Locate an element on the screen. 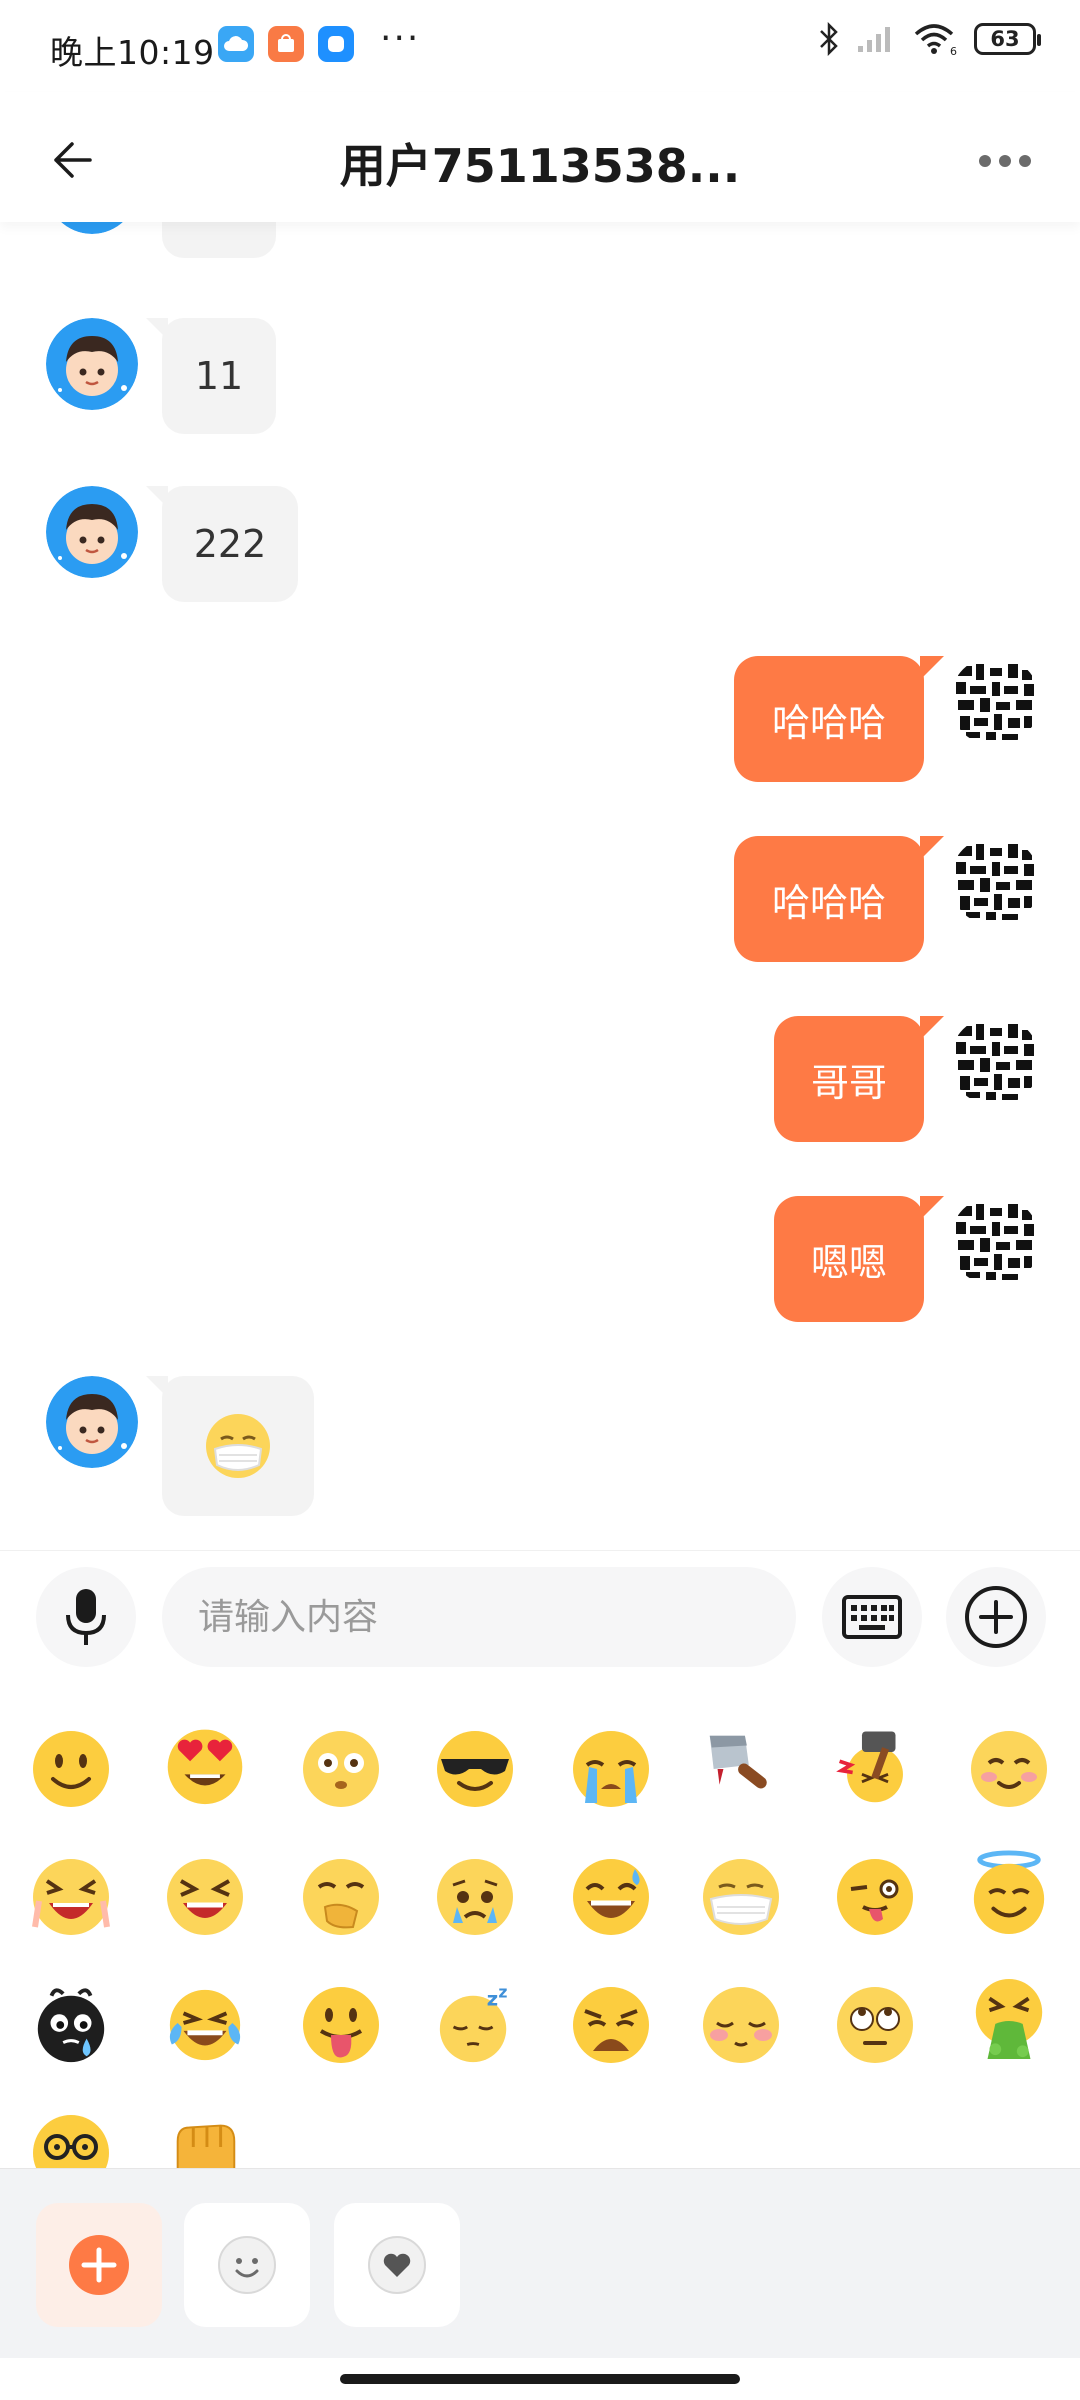 The width and height of the screenshot is (1080, 2400). wifi-icon: 6 is located at coordinates (935, 40).